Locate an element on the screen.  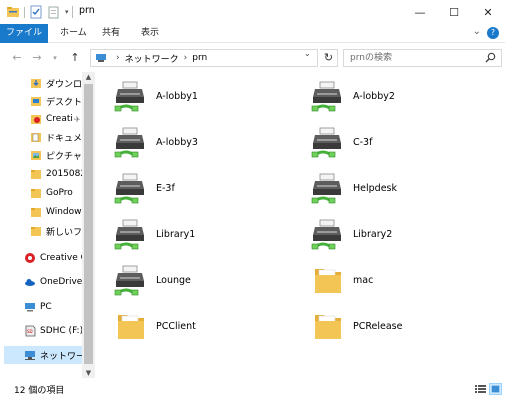
window-title: prn is located at coordinates (87, 10).